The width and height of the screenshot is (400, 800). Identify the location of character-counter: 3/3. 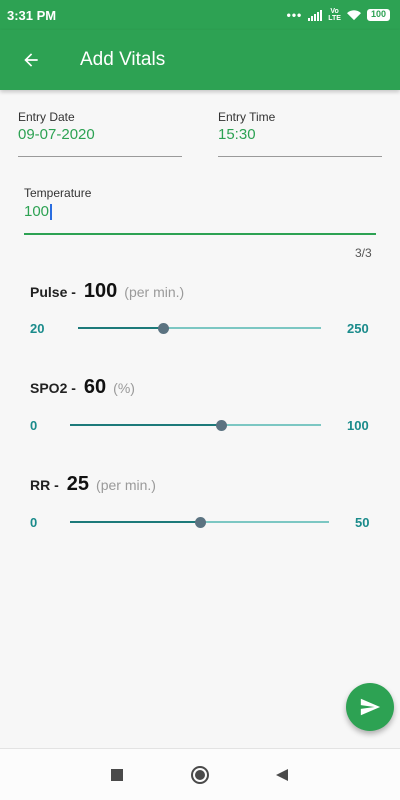
(363, 253).